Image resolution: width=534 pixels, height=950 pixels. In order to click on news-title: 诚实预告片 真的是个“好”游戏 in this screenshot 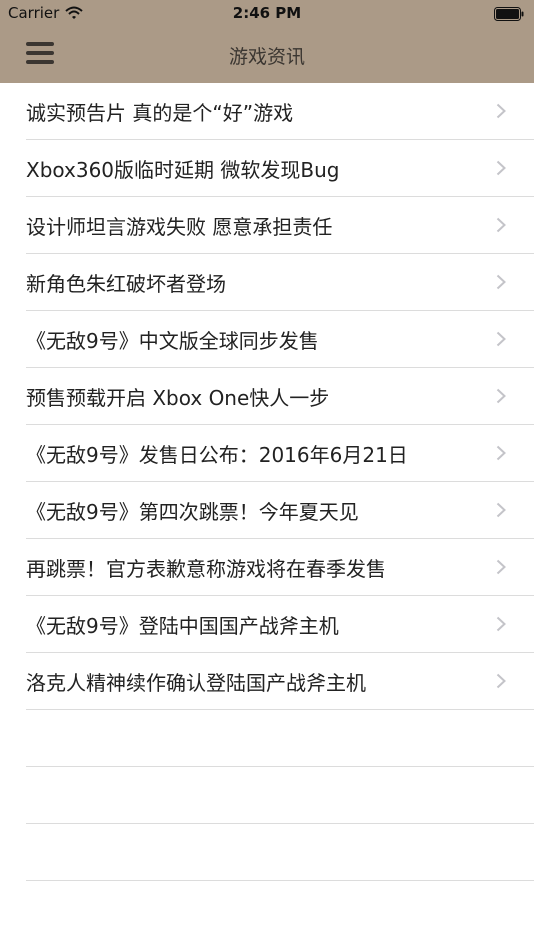, I will do `click(160, 113)`.